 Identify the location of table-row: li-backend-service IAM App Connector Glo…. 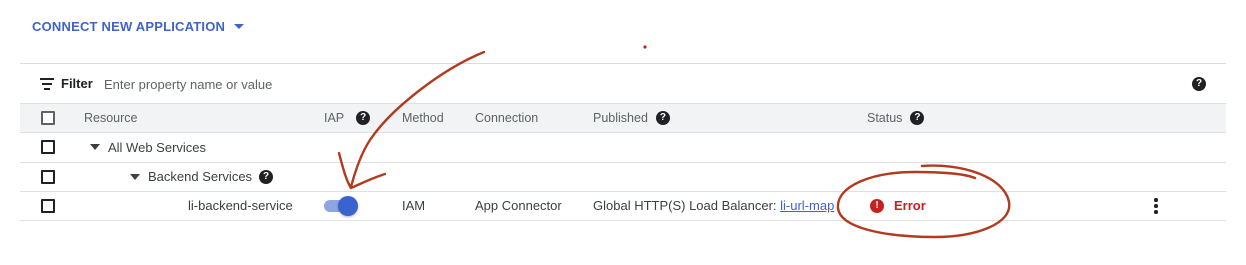
(623, 206).